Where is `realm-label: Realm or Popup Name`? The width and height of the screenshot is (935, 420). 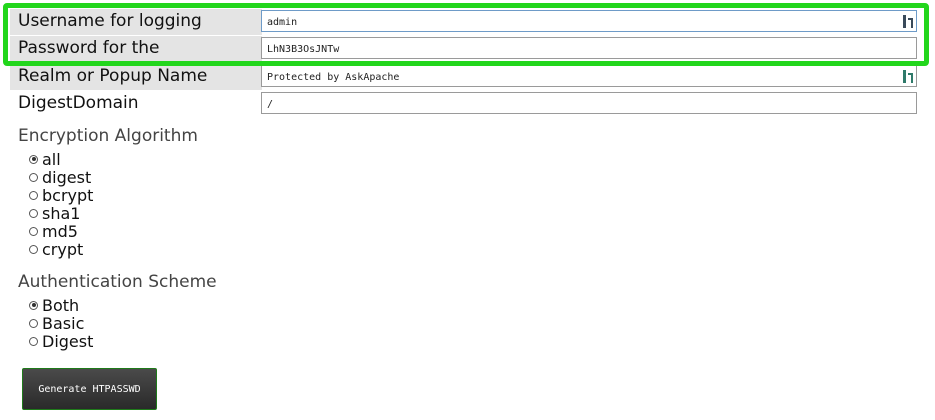
realm-label: Realm or Popup Name is located at coordinates (136, 77).